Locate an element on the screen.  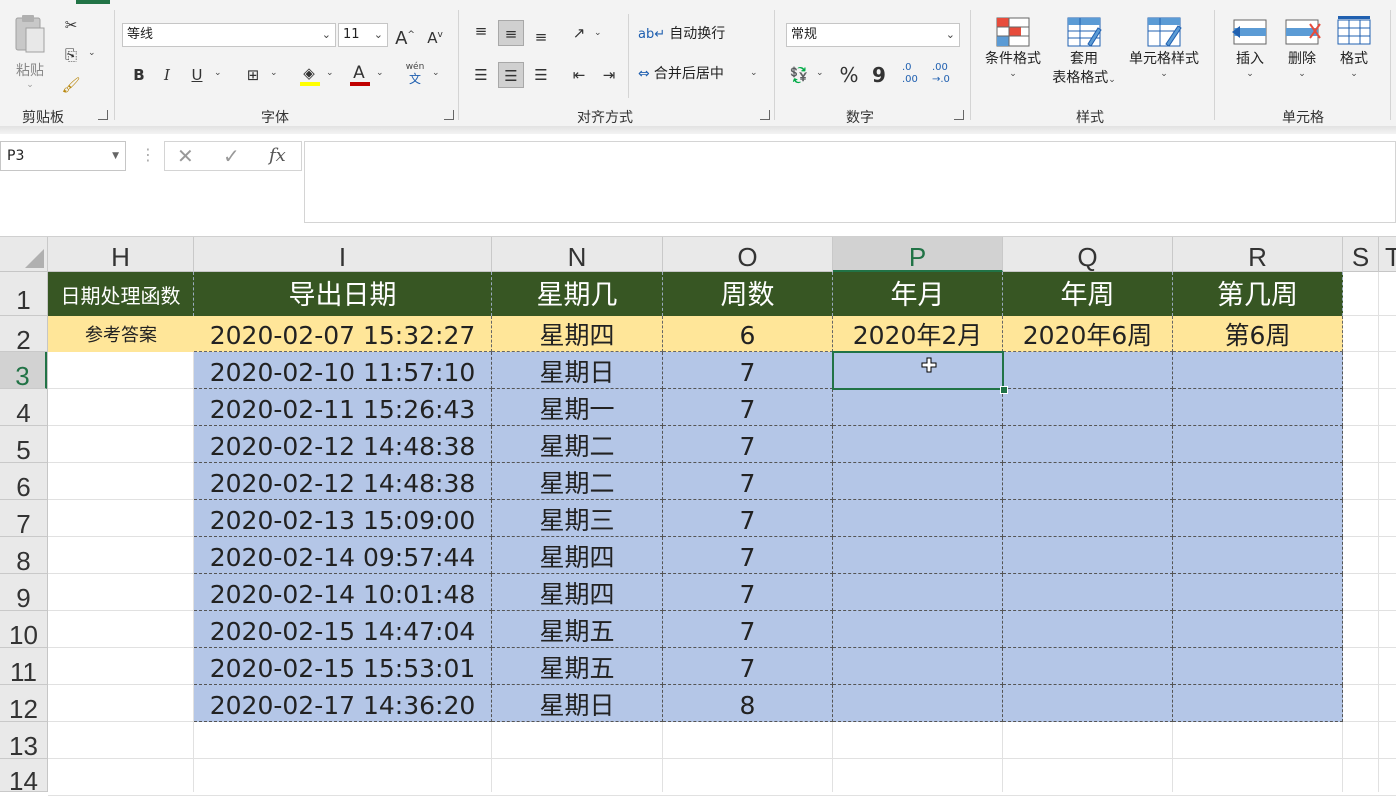
row-header-1: 1 is located at coordinates (23, 294).